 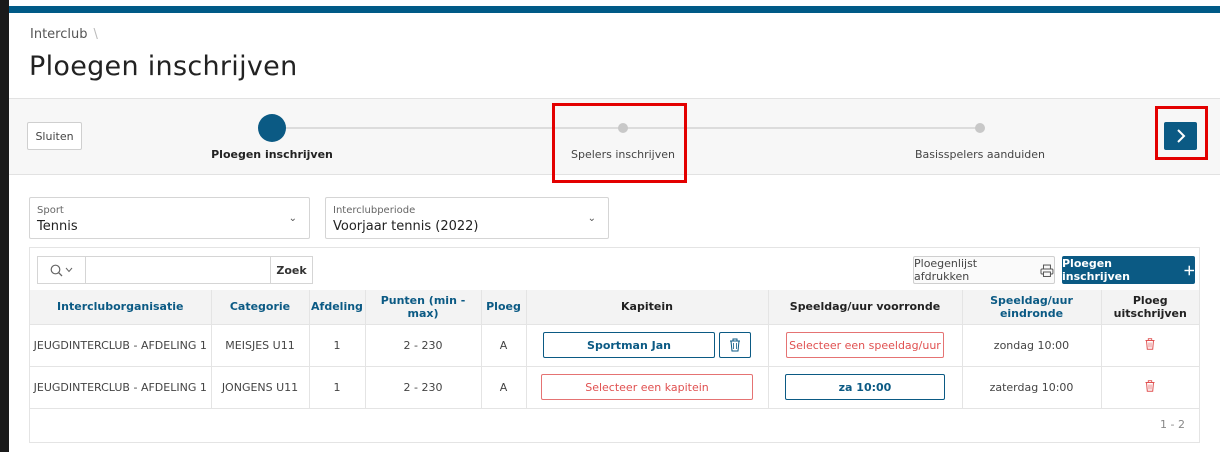 I want to click on column-header-division: Afdeling, so click(x=337, y=307).